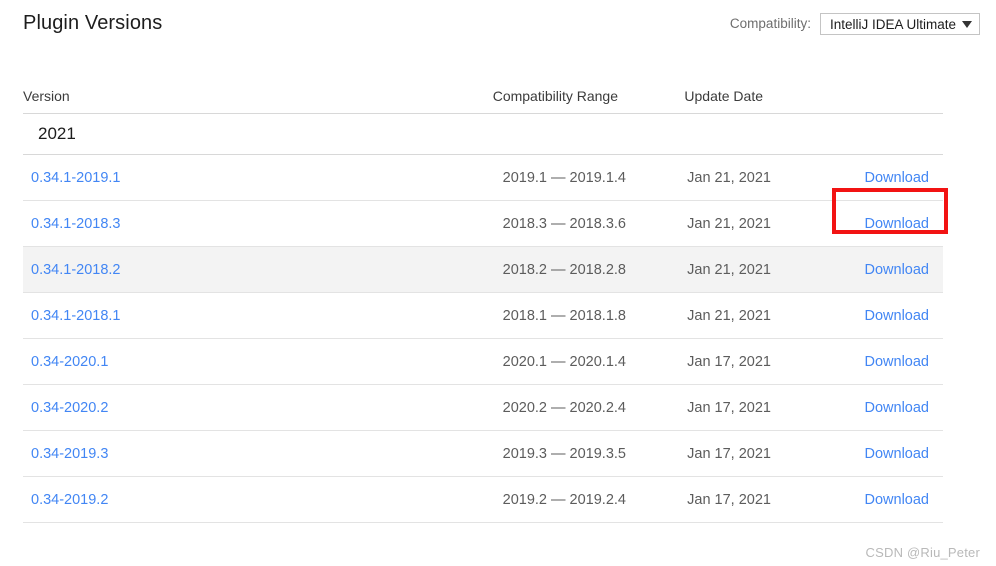  I want to click on version-cell: 0.34.1-2018.2, so click(212, 270).